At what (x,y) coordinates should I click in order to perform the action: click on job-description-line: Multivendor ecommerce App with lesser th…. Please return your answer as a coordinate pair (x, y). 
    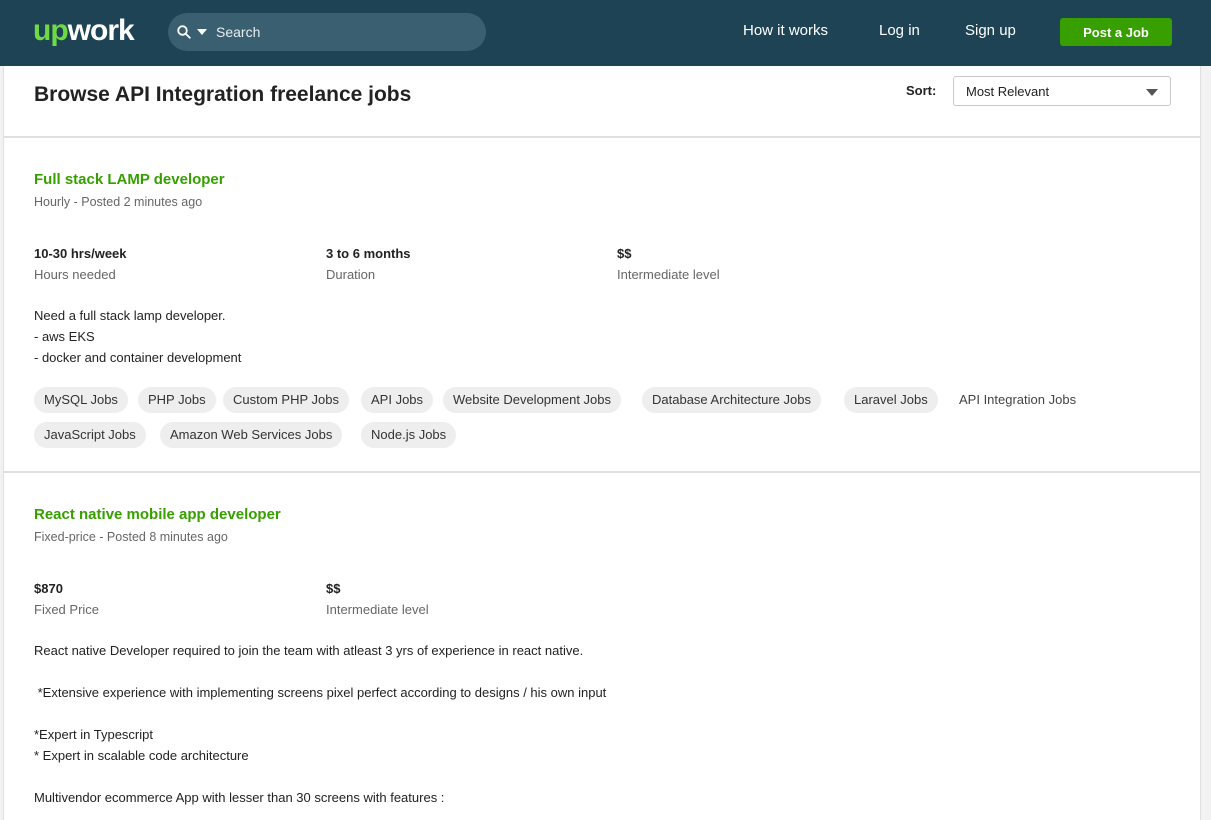
    Looking at the image, I should click on (239, 797).